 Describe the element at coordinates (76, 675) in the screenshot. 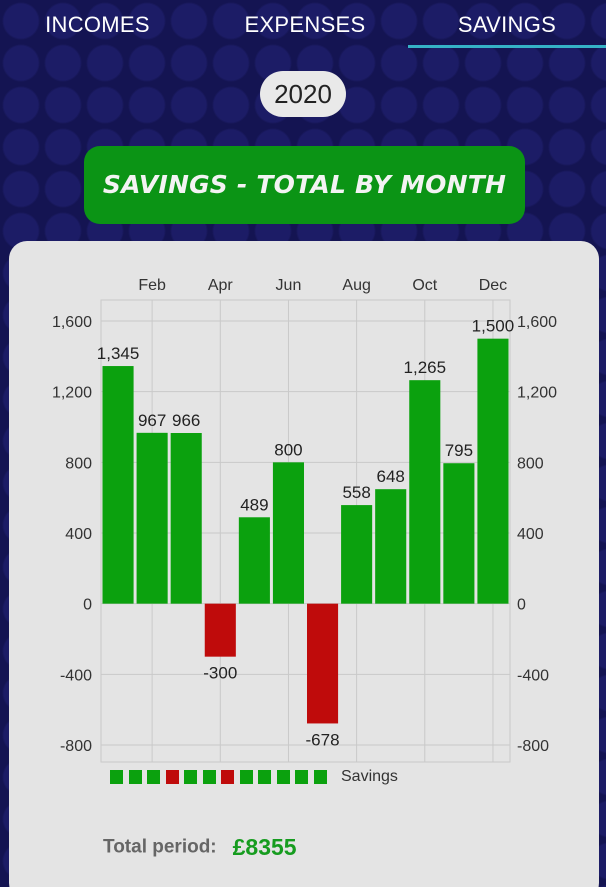

I see `y-tick-label-left: -400` at that location.